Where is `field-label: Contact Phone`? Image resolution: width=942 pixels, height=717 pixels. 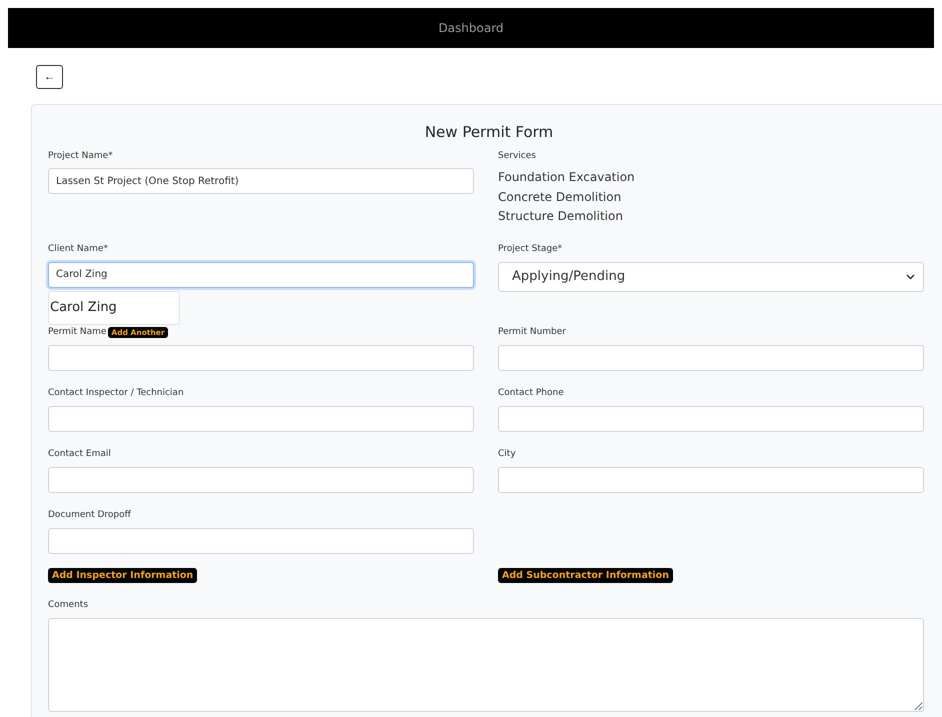 field-label: Contact Phone is located at coordinates (531, 393).